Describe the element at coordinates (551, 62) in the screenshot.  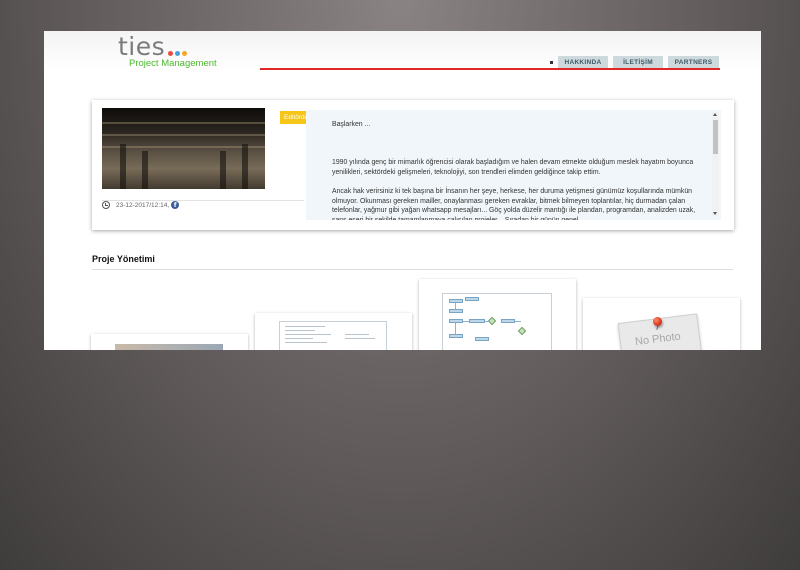
I see `nav-bullet` at that location.